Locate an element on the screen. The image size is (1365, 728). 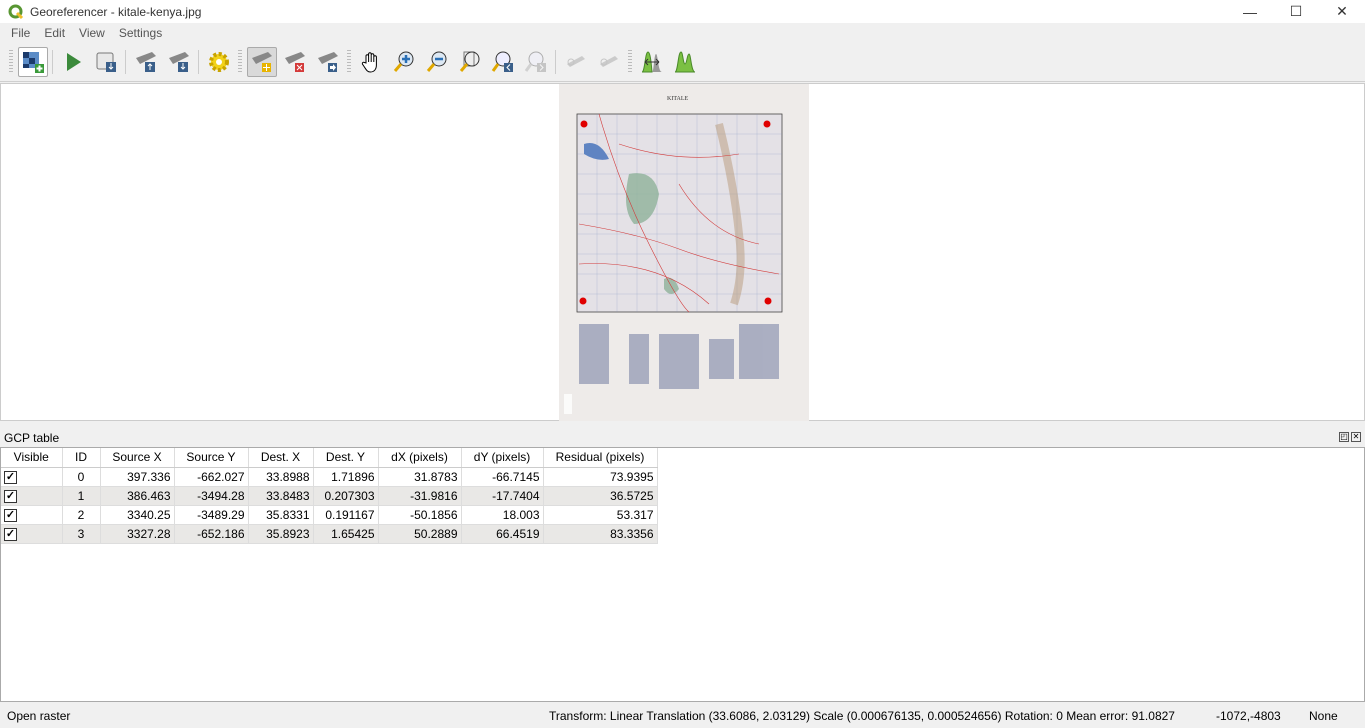
dst-x-cell: 33.8483 is located at coordinates (281, 496).